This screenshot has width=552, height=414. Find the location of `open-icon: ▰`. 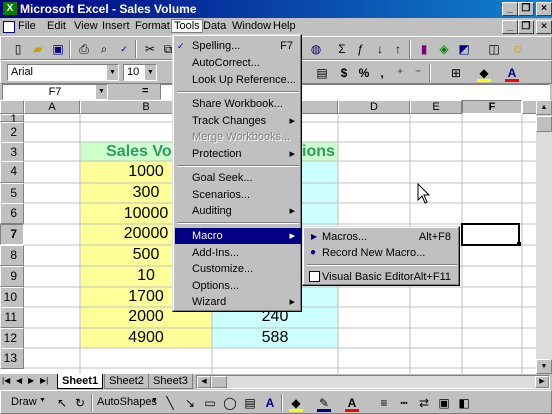

open-icon: ▰ is located at coordinates (38, 49).